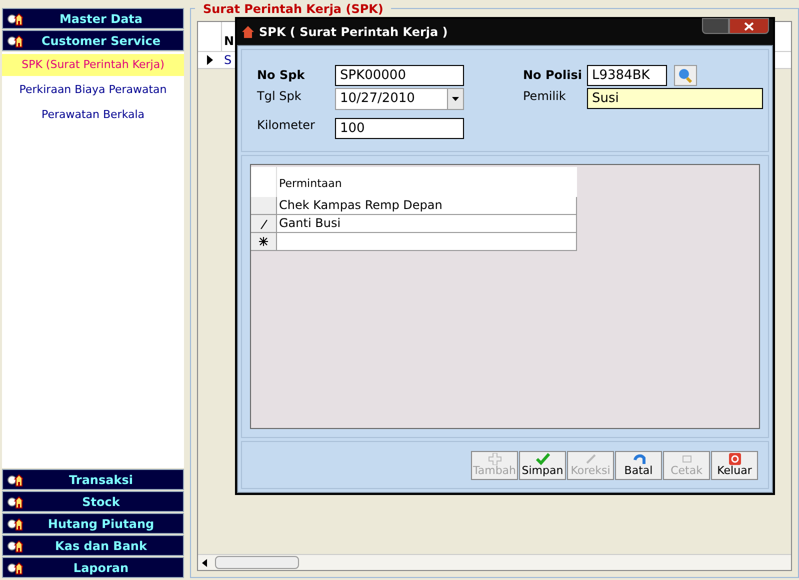  I want to click on field-label: No Polisi, so click(552, 75).